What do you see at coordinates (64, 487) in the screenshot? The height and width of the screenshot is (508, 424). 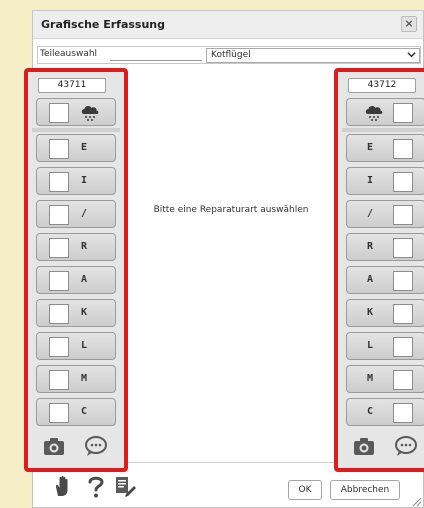 I see `hand-pointer-icon` at bounding box center [64, 487].